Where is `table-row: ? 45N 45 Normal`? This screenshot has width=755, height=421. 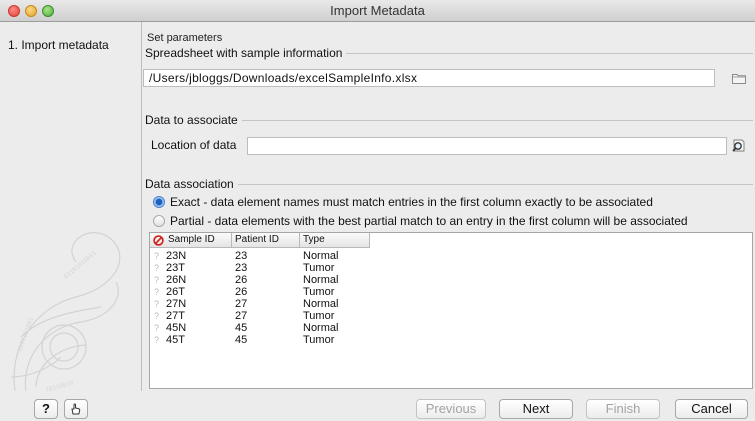 table-row: ? 45N 45 Normal is located at coordinates (451, 328).